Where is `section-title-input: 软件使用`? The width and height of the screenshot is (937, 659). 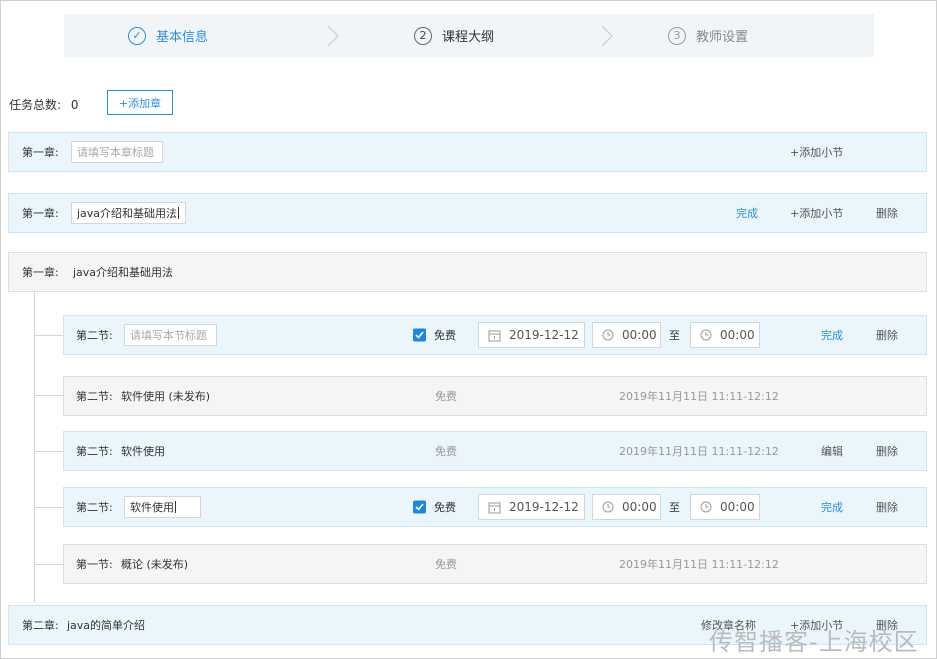
section-title-input: 软件使用 is located at coordinates (162, 507).